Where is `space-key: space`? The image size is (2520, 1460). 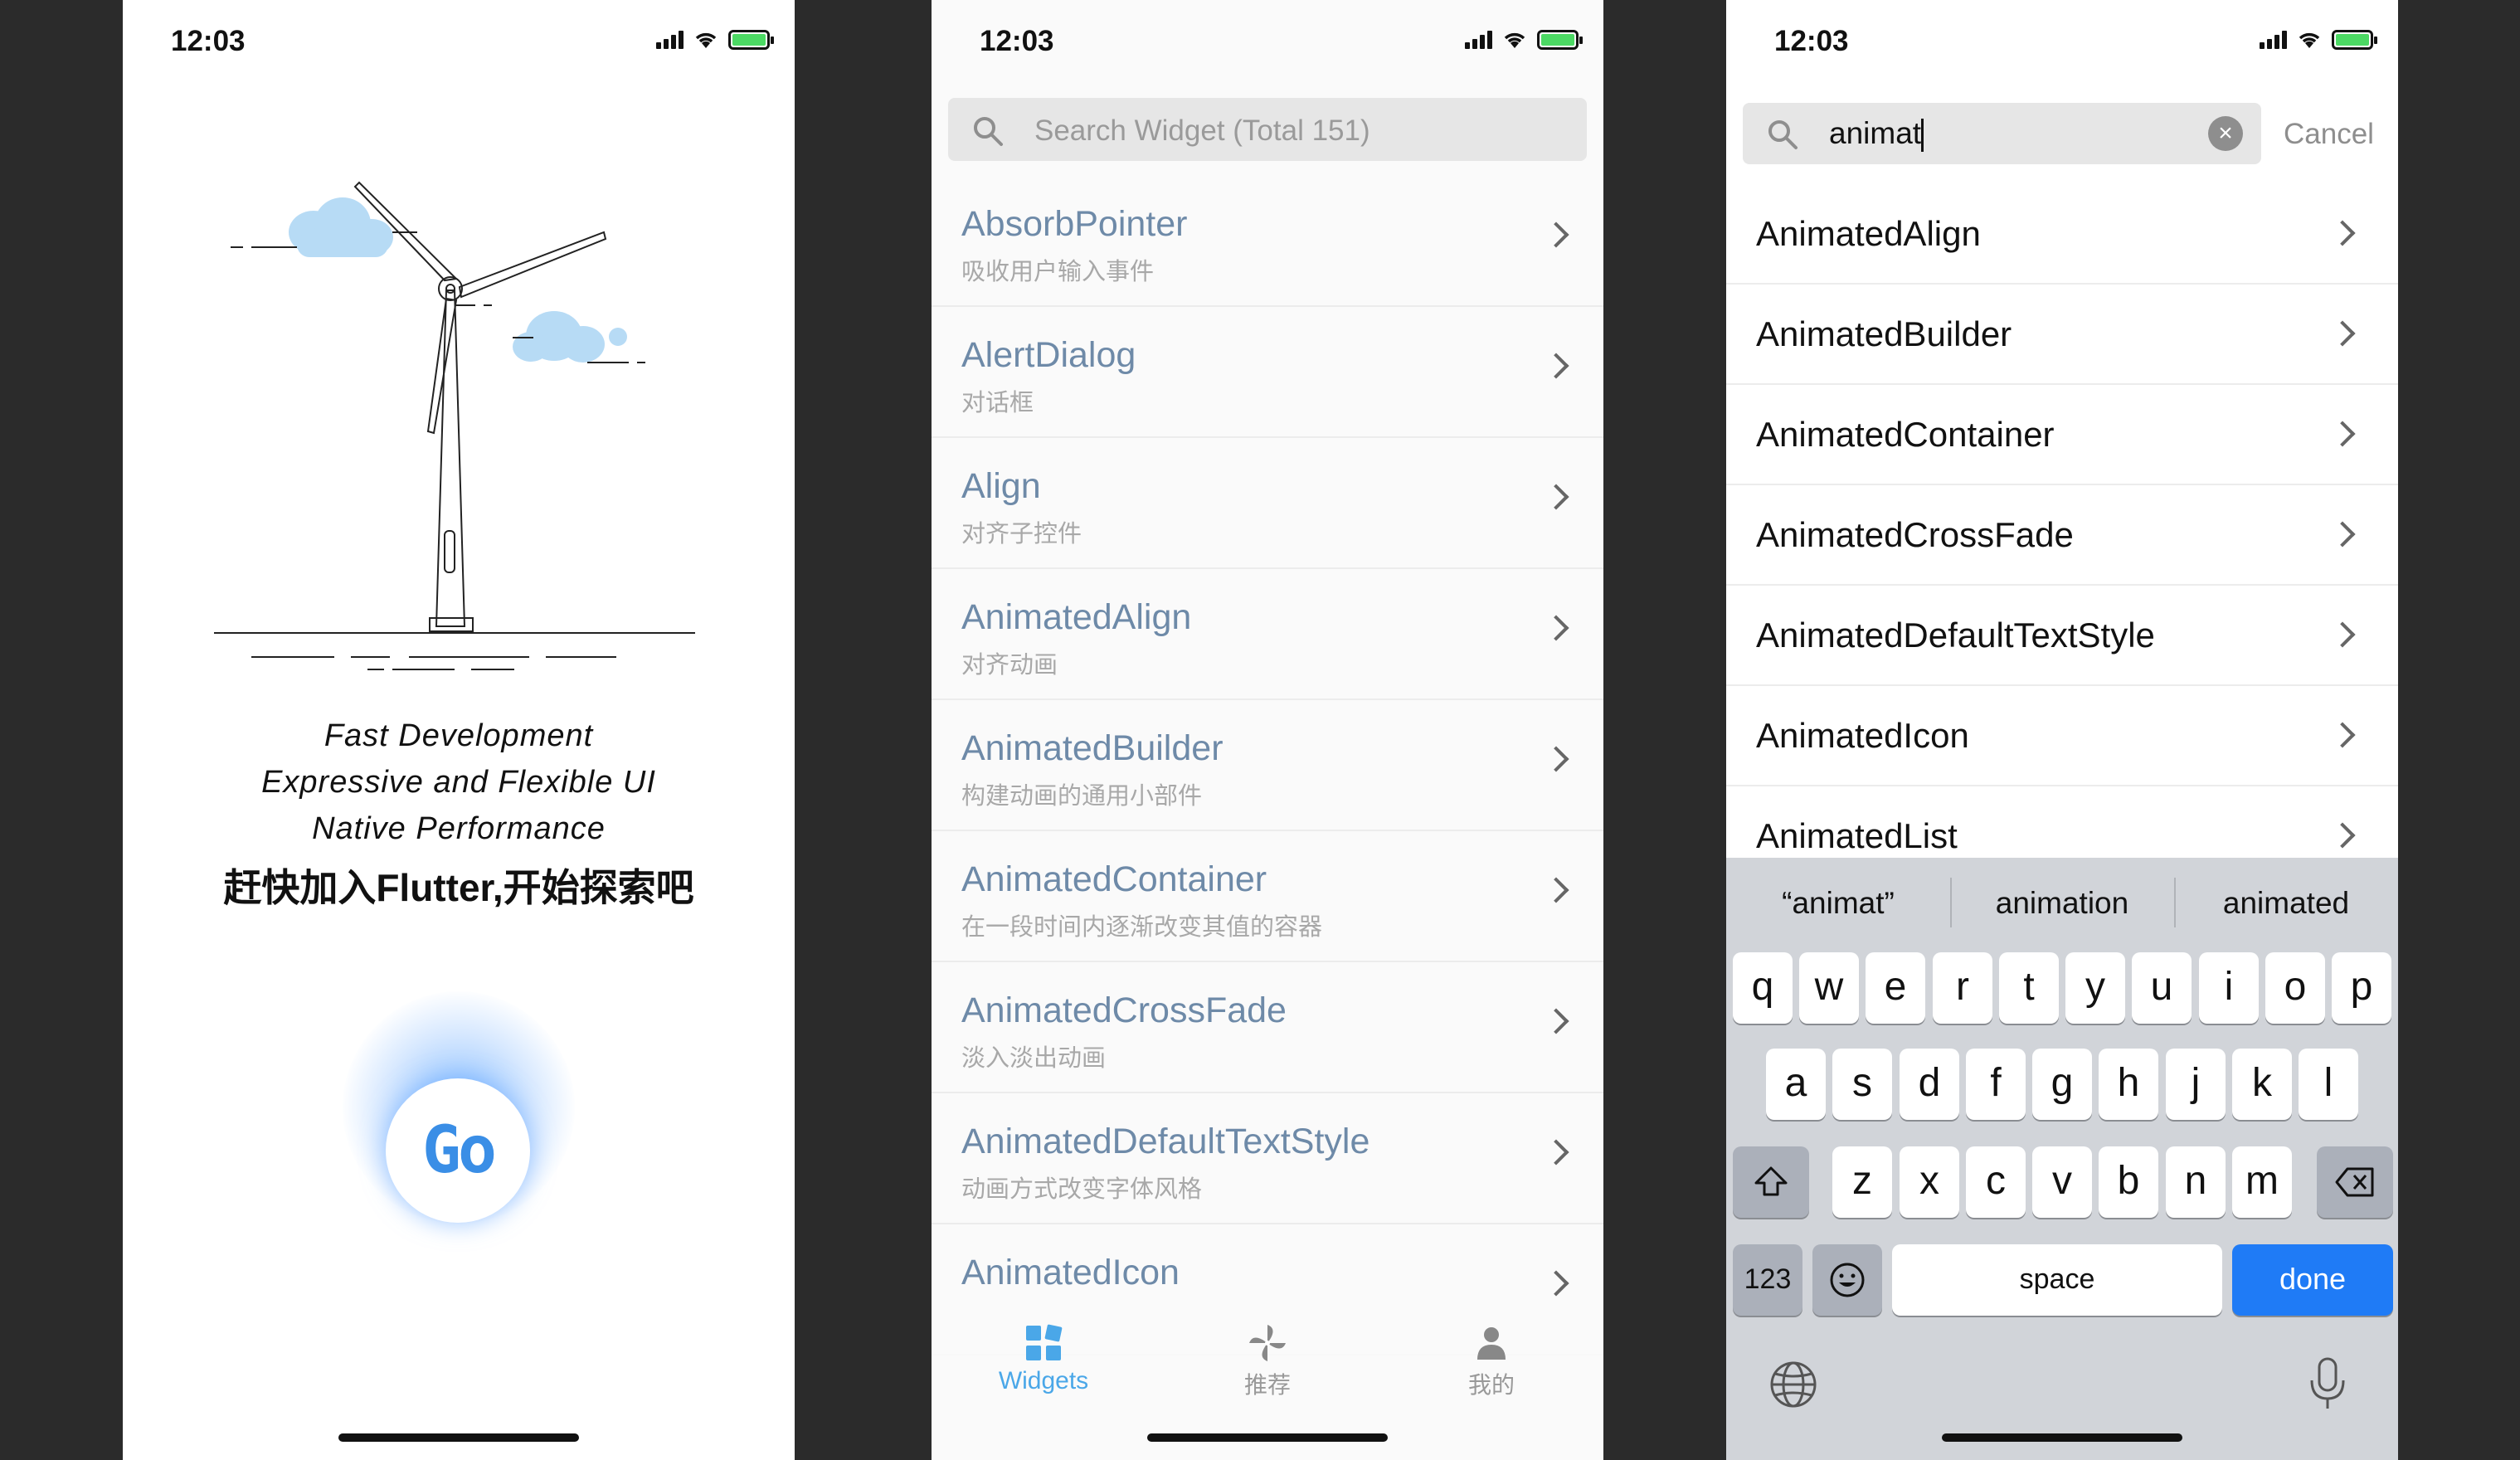 space-key: space is located at coordinates (2057, 1280).